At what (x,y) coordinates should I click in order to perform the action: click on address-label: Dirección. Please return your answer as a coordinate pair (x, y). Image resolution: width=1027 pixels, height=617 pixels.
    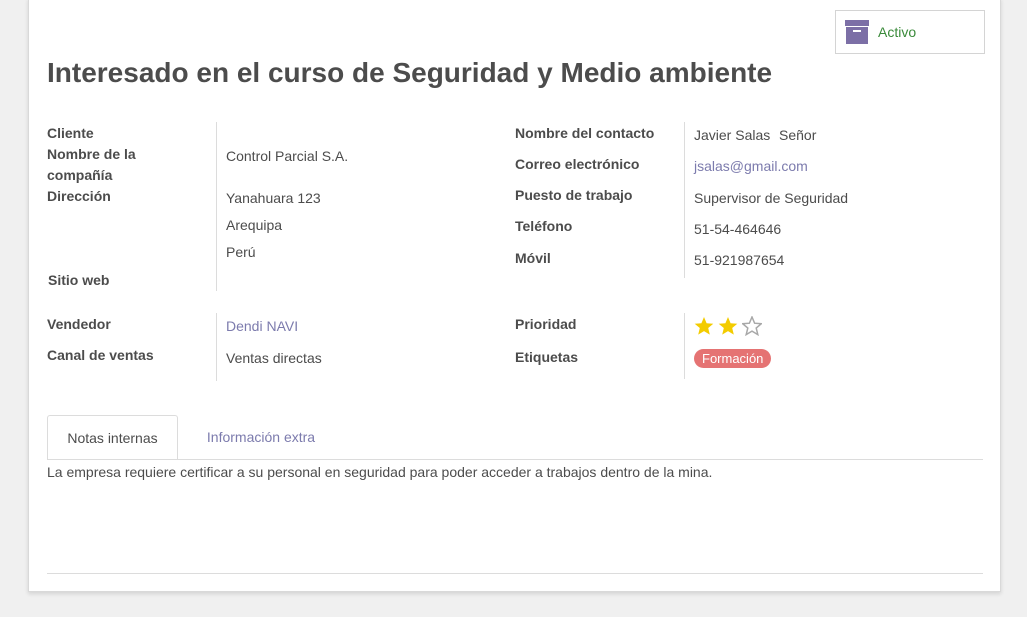
    Looking at the image, I should click on (79, 196).